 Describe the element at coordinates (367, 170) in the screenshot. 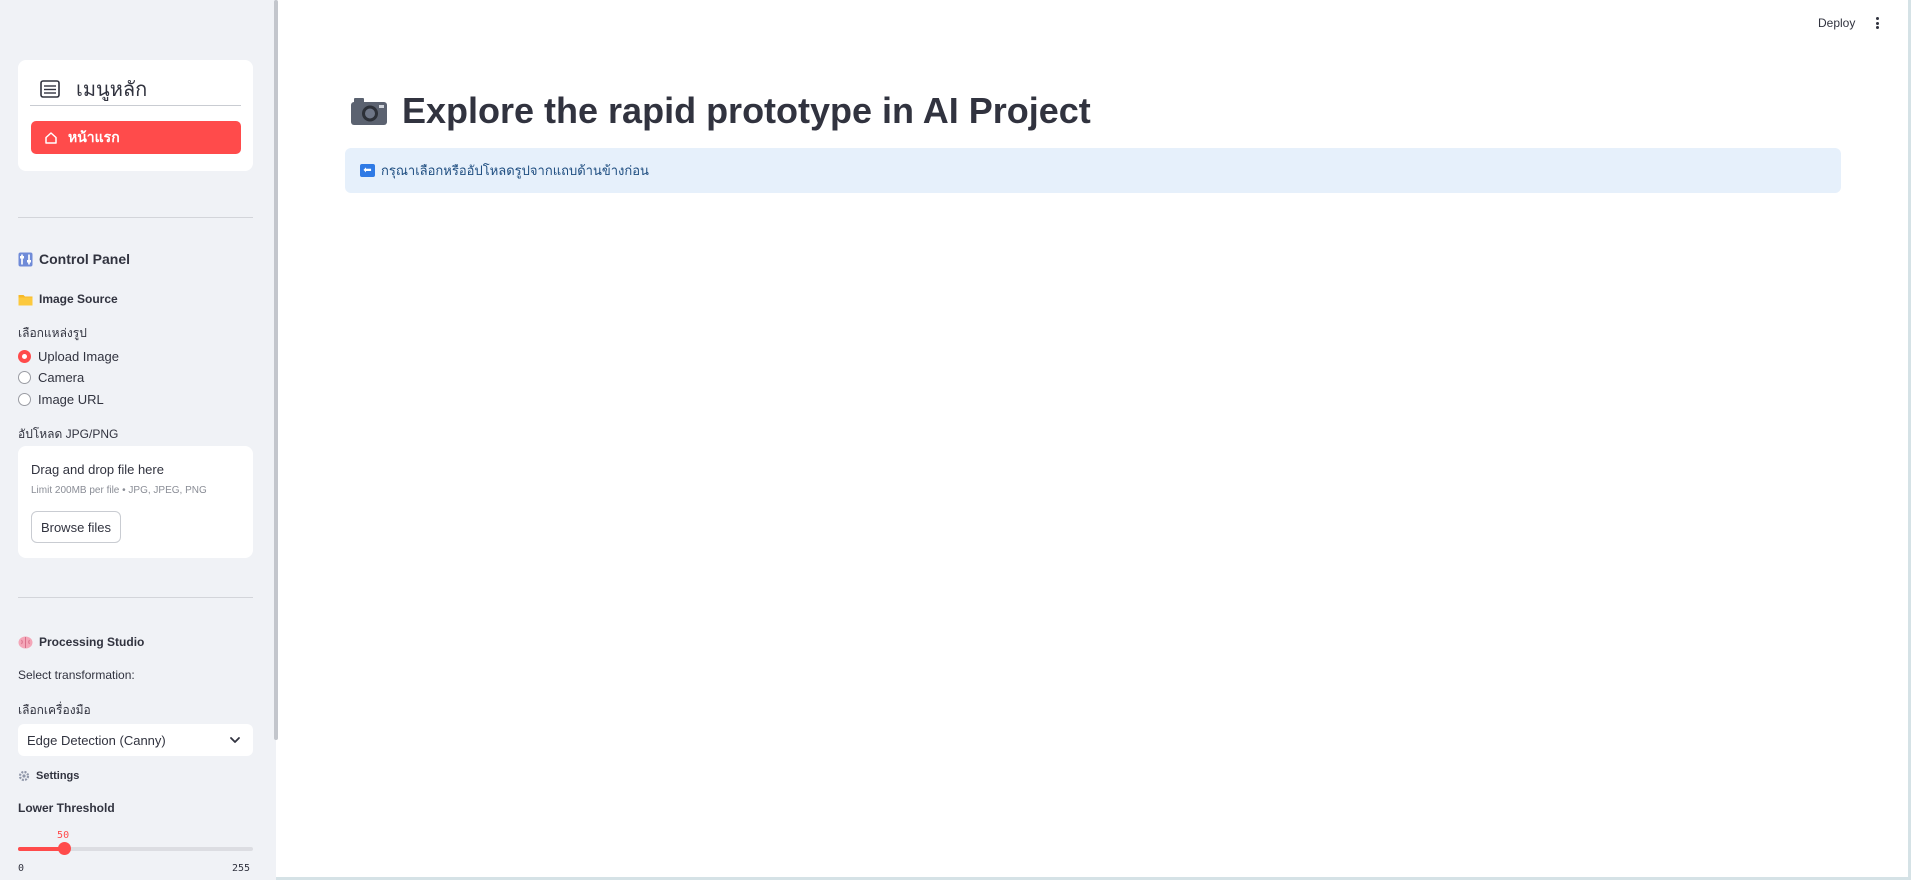

I see `left-arrow-icon: ⬅` at that location.